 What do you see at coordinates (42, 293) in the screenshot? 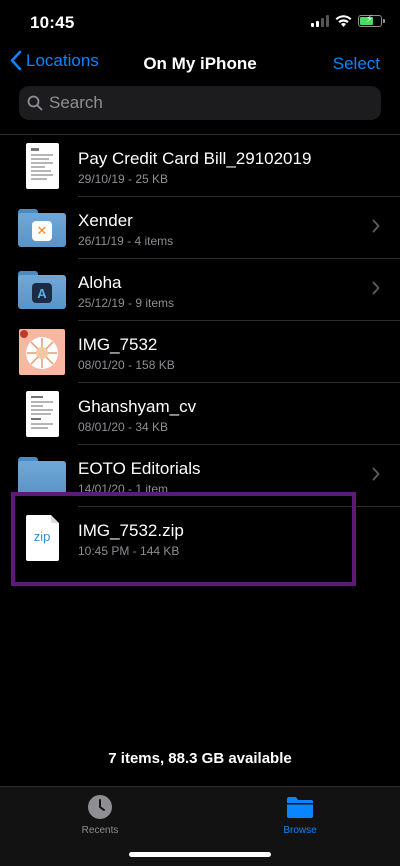
I see `aloha-app-icon: A` at bounding box center [42, 293].